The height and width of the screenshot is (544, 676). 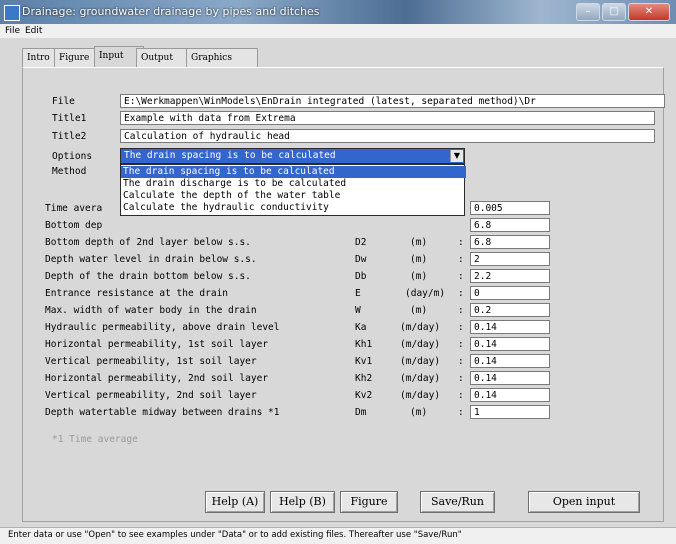 What do you see at coordinates (425, 293) in the screenshot?
I see `param-unit: (day/m)` at bounding box center [425, 293].